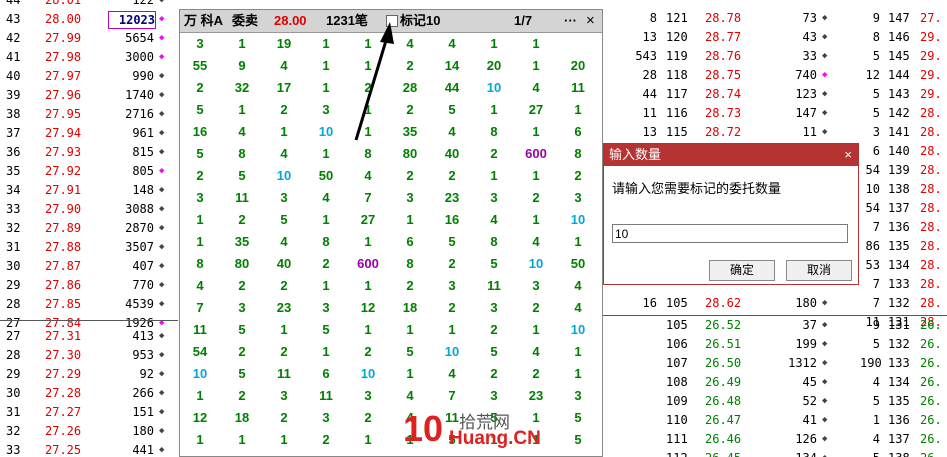 Image resolution: width=947 pixels, height=457 pixels. What do you see at coordinates (143, 3) in the screenshot?
I see `volume: 122` at bounding box center [143, 3].